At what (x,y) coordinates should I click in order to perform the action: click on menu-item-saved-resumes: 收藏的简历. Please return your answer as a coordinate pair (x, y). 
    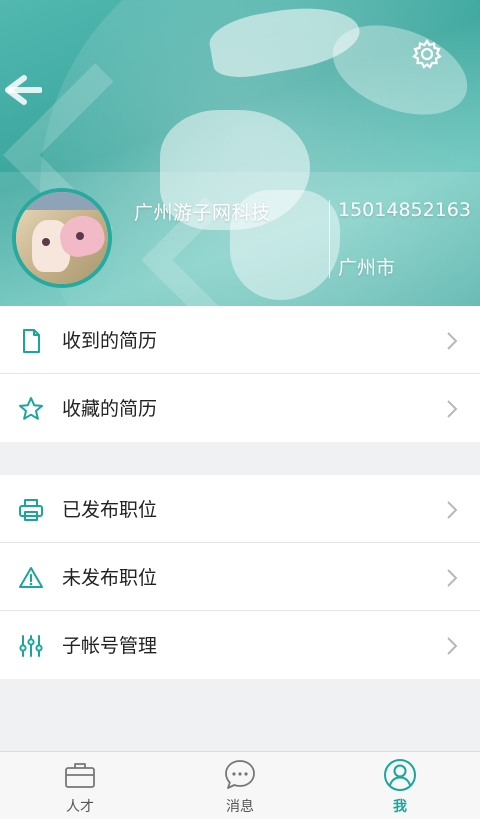
    Looking at the image, I should click on (240, 408).